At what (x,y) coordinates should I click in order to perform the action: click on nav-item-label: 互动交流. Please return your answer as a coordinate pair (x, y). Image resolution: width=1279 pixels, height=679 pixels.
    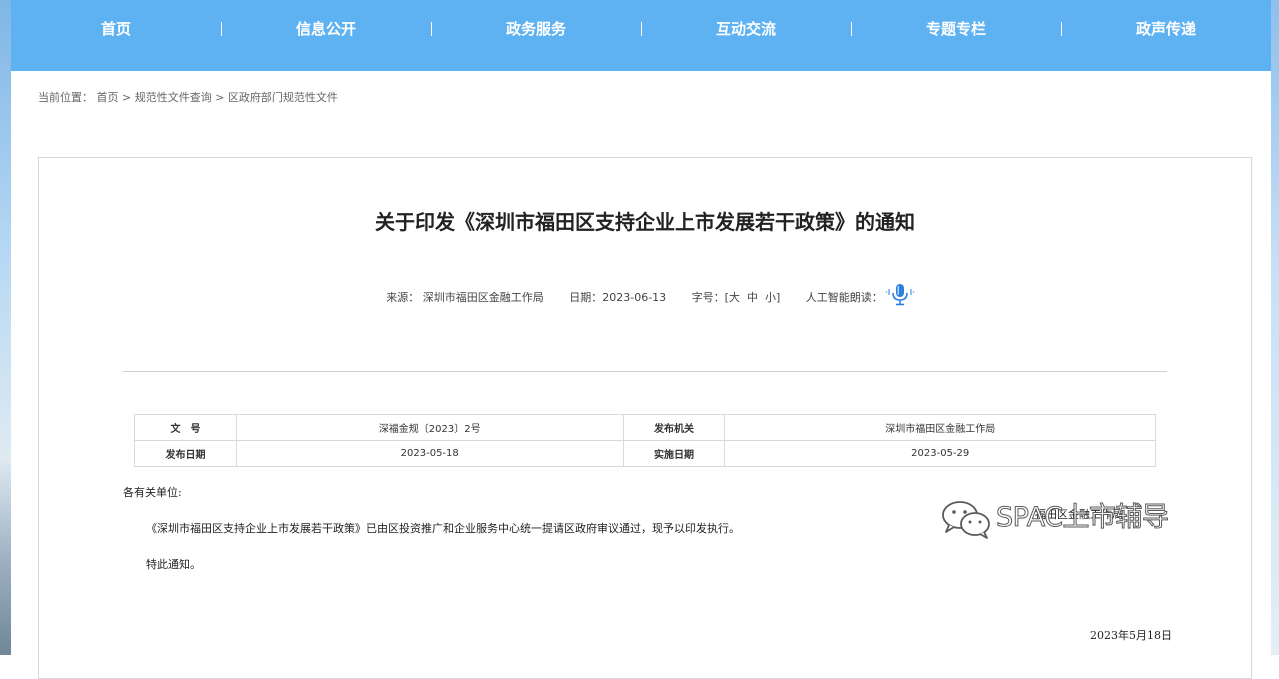
    Looking at the image, I should click on (745, 29).